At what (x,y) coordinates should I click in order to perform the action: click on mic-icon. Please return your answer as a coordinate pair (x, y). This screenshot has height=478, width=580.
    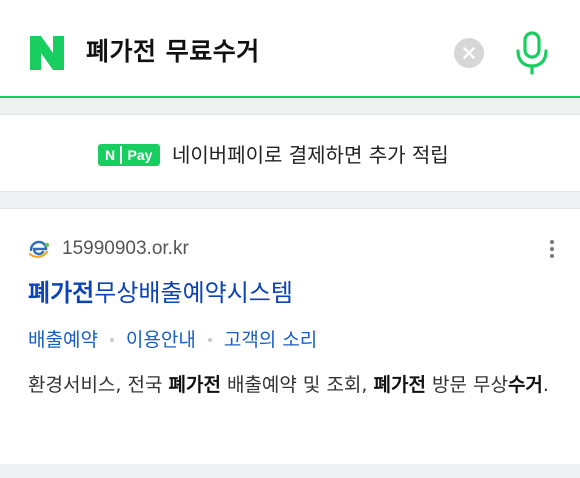
    Looking at the image, I should click on (532, 53).